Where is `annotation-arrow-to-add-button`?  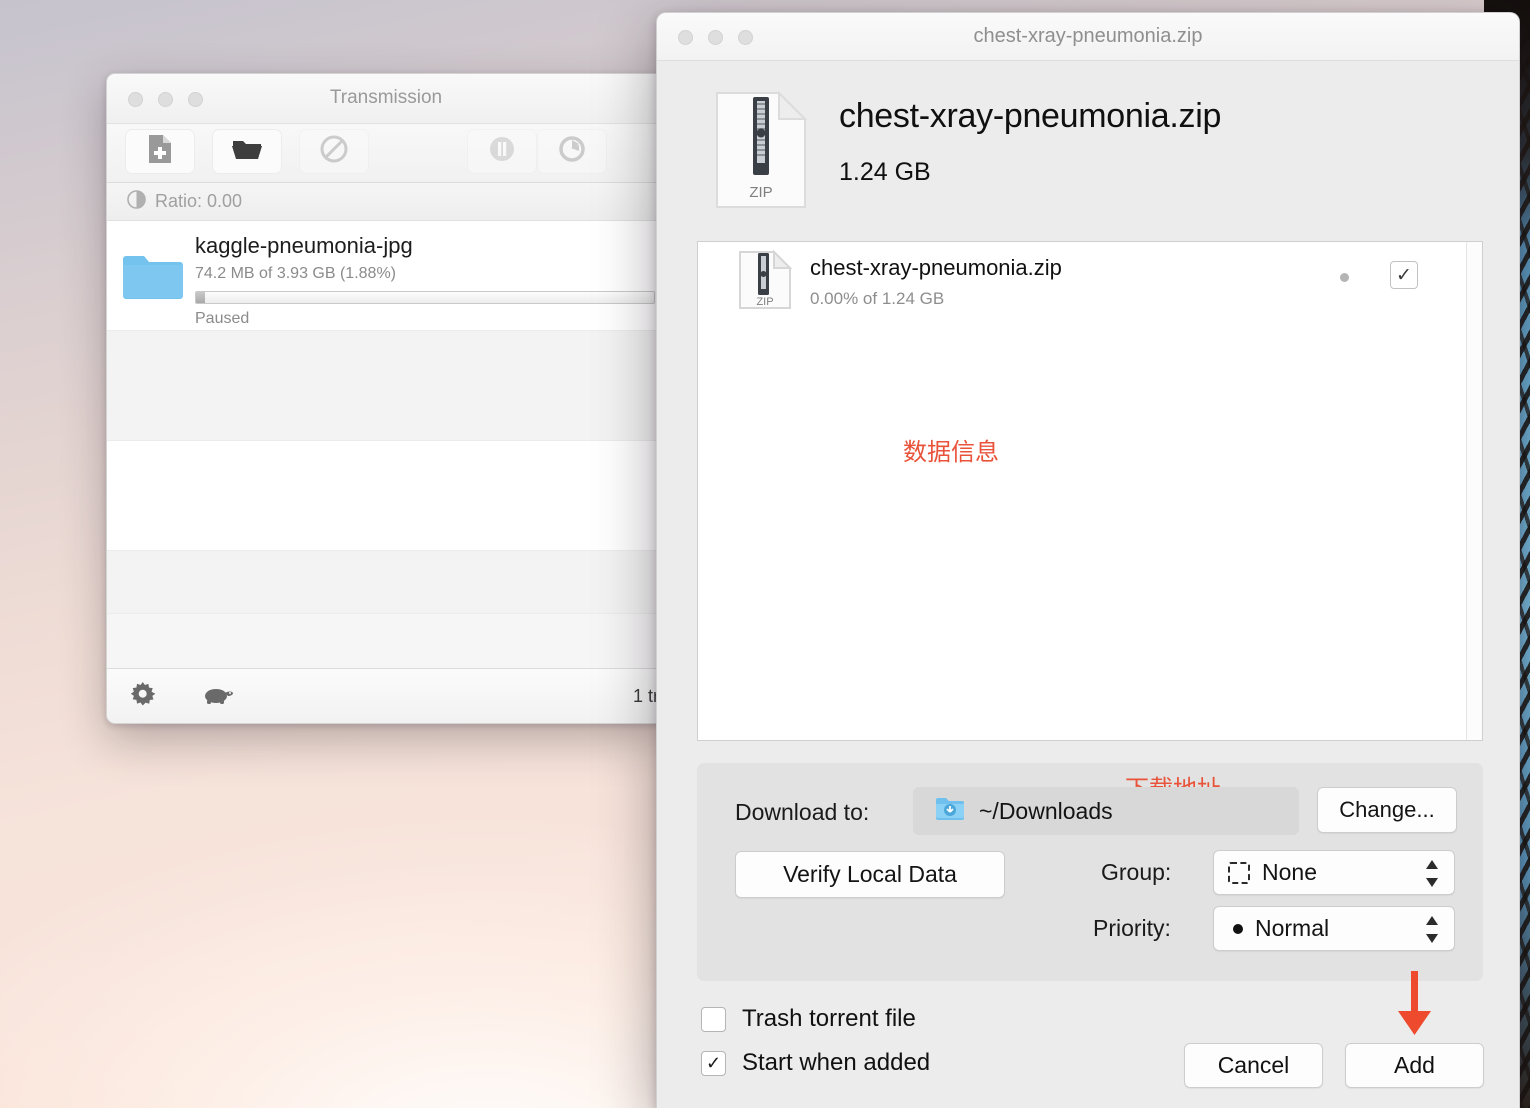 annotation-arrow-to-add-button is located at coordinates (1415, 1006).